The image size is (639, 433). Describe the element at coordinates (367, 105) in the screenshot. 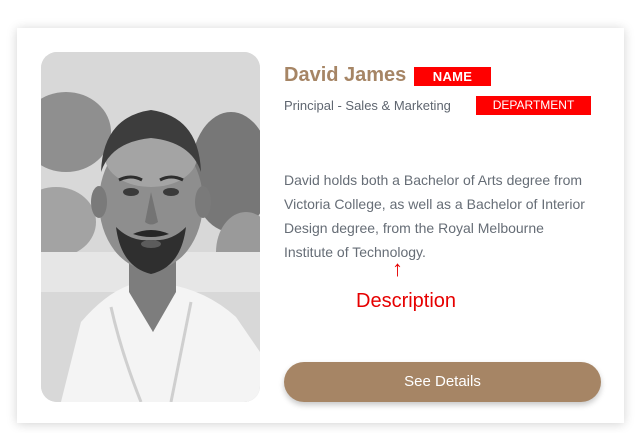

I see `person-role: Principal - Sales & Marketing` at that location.